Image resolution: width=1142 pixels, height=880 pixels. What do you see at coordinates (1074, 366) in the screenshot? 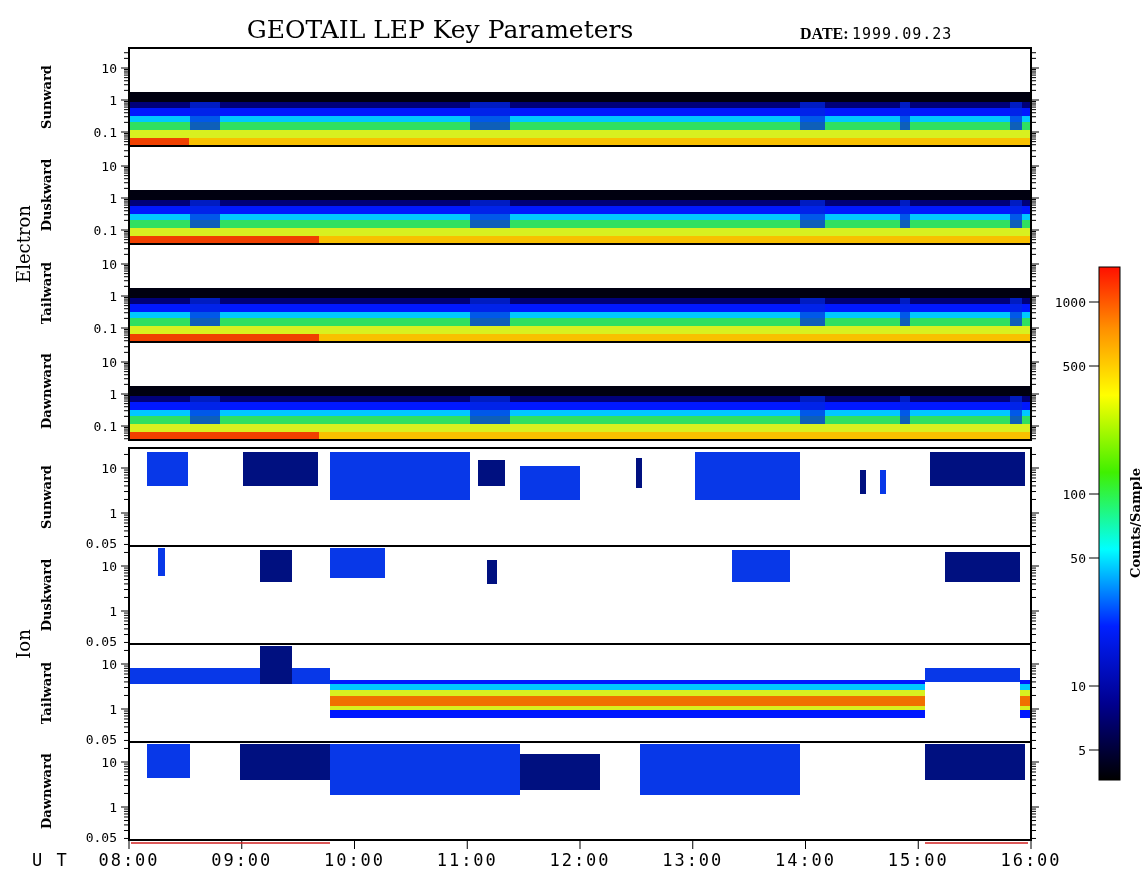
I see `color-scale-tick-label: 500` at bounding box center [1074, 366].